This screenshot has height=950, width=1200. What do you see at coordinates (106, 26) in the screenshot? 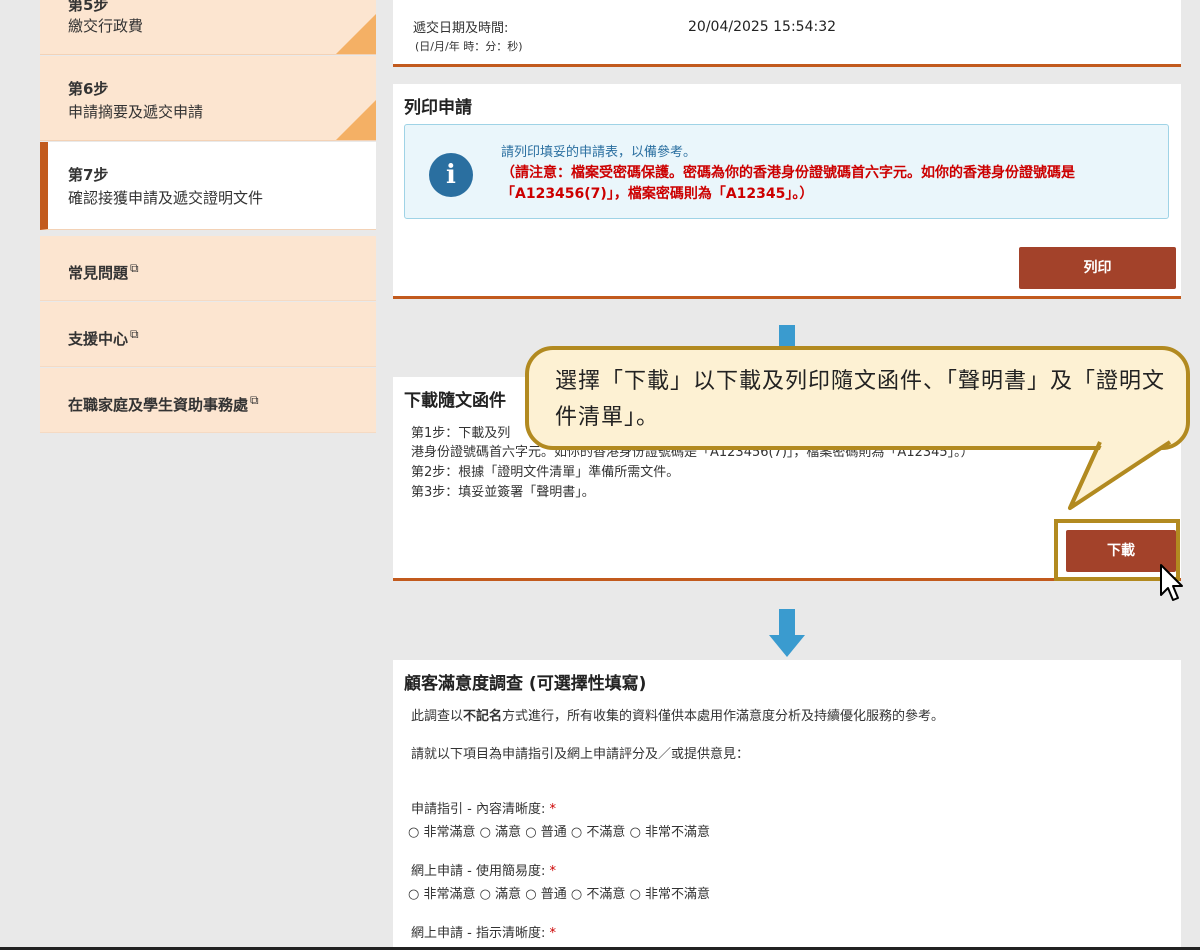
I see `step-label: 繳交行政費` at bounding box center [106, 26].